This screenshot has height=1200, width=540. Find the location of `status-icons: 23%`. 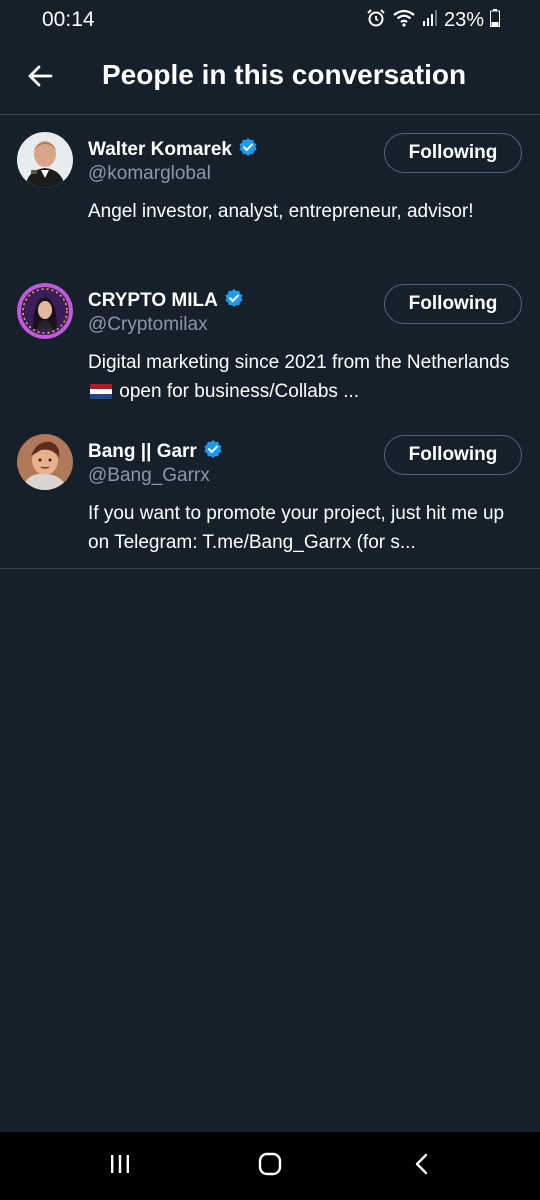

status-icons: 23% is located at coordinates (433, 20).